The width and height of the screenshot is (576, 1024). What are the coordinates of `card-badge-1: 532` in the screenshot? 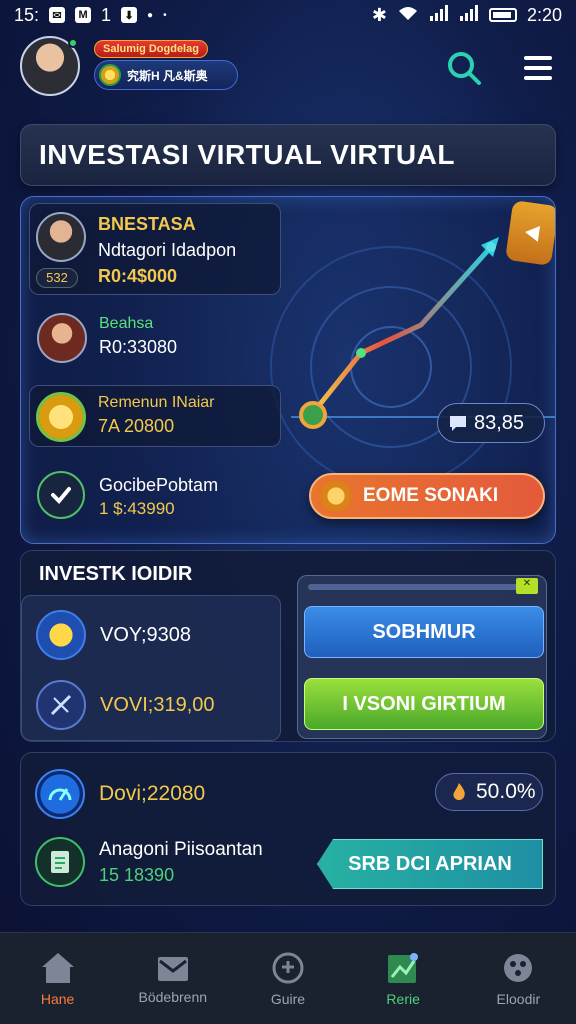 It's located at (57, 278).